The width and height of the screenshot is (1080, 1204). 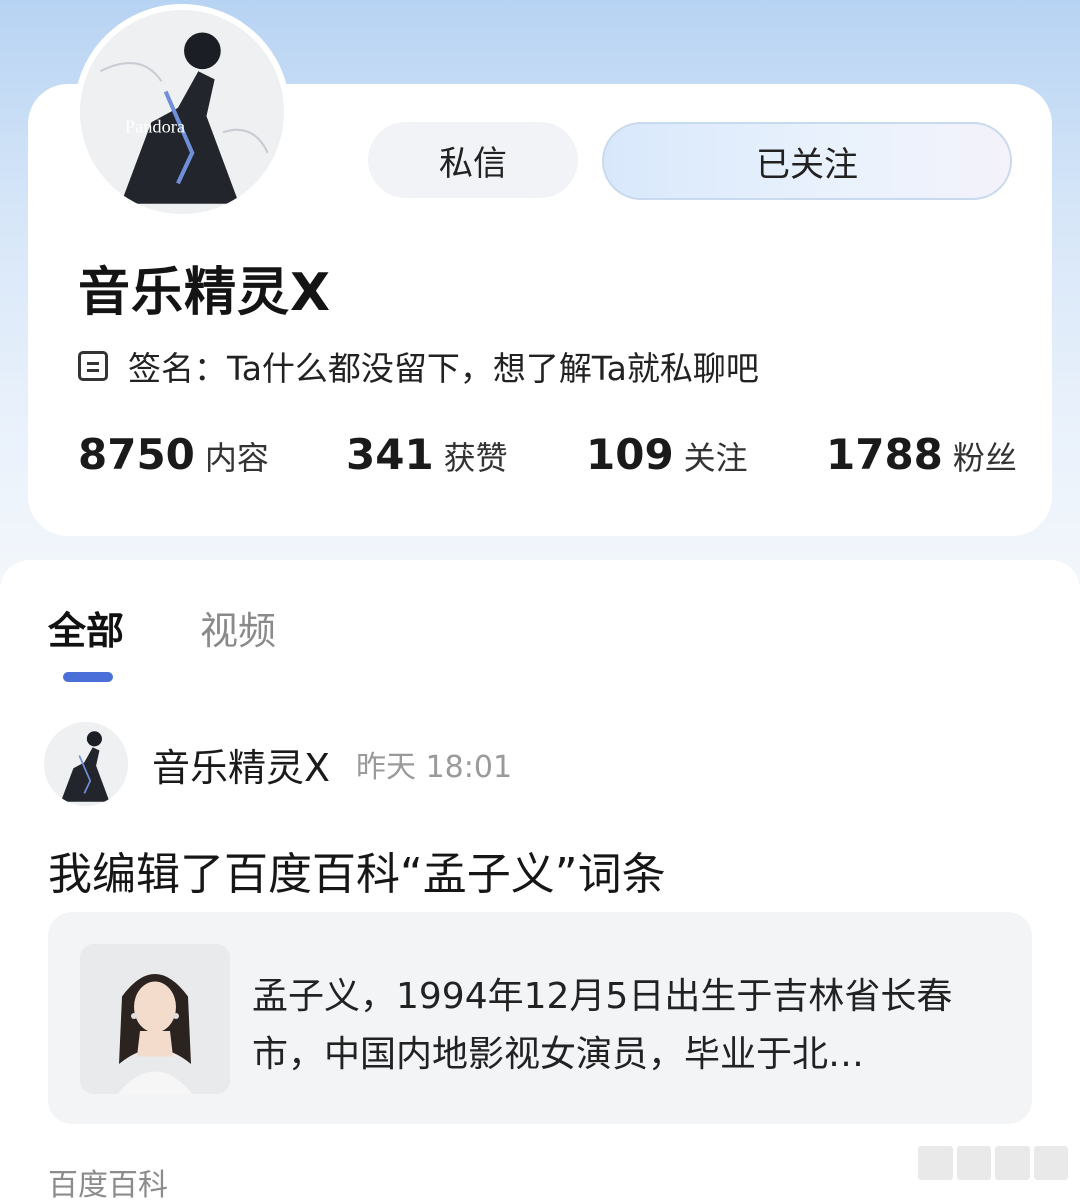 I want to click on post-author-name: 音乐精灵X, so click(x=241, y=764).